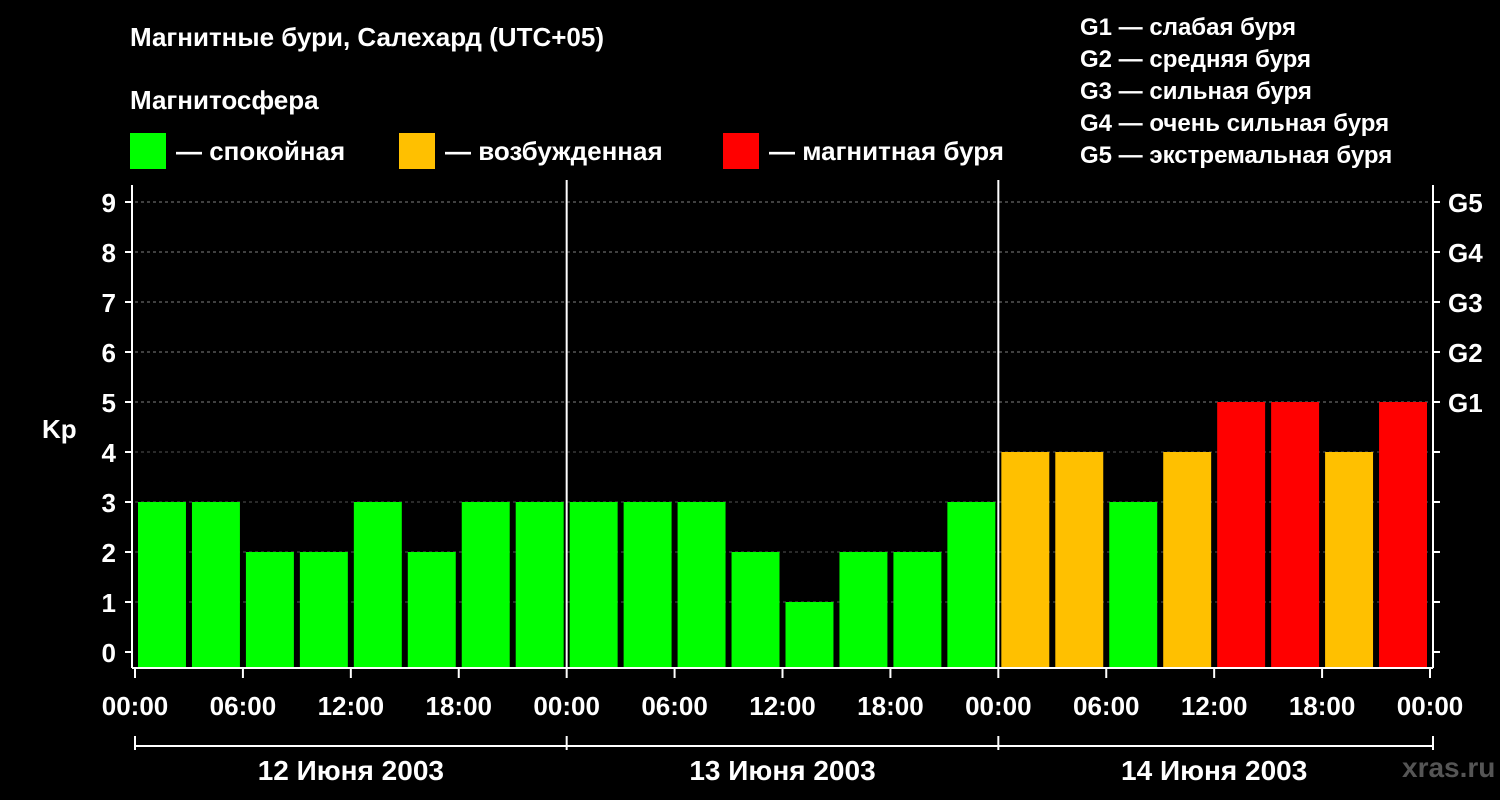  Describe the element at coordinates (1465, 253) in the screenshot. I see `g-tick-label: G4` at that location.